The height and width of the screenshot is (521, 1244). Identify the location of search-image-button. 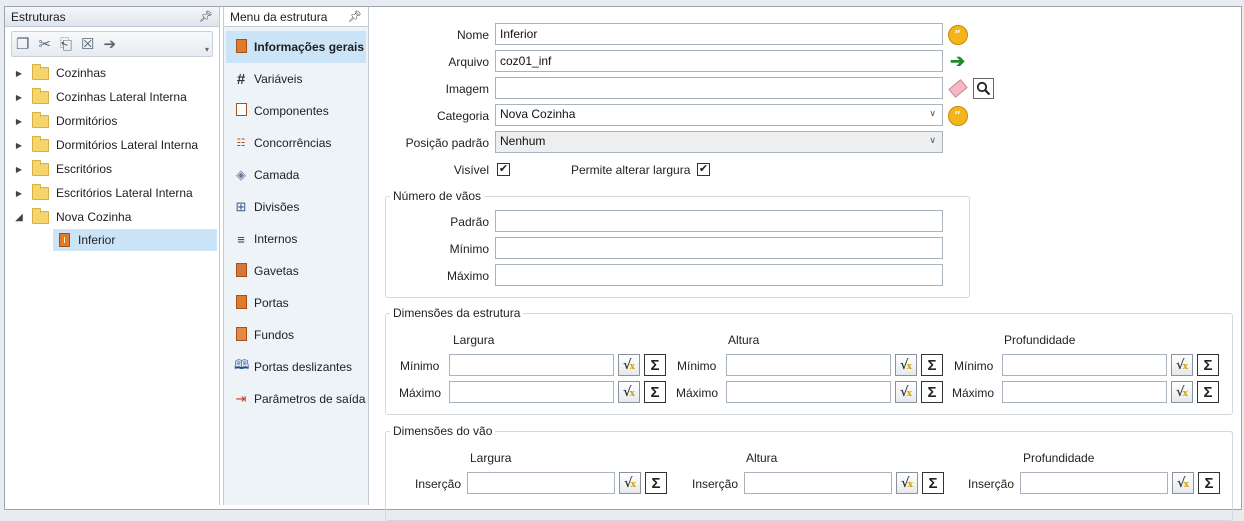
(983, 88).